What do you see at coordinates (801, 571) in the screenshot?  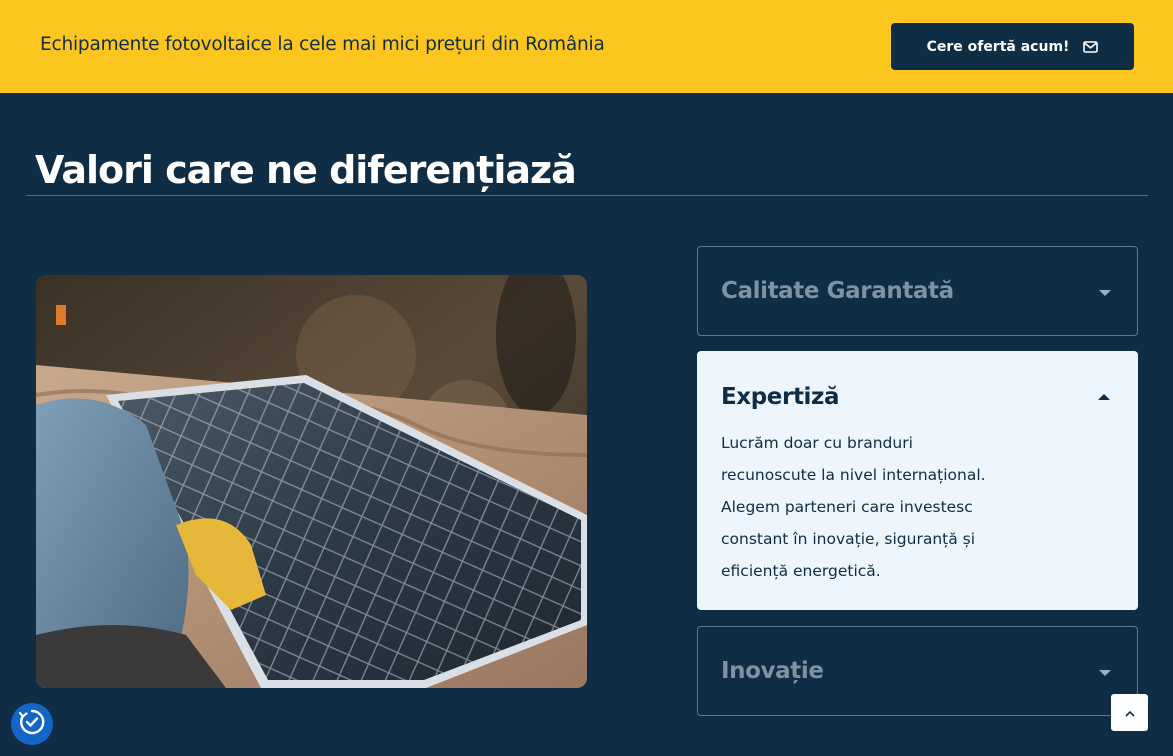 I see `accordion-body-line: eficiență energetică.` at bounding box center [801, 571].